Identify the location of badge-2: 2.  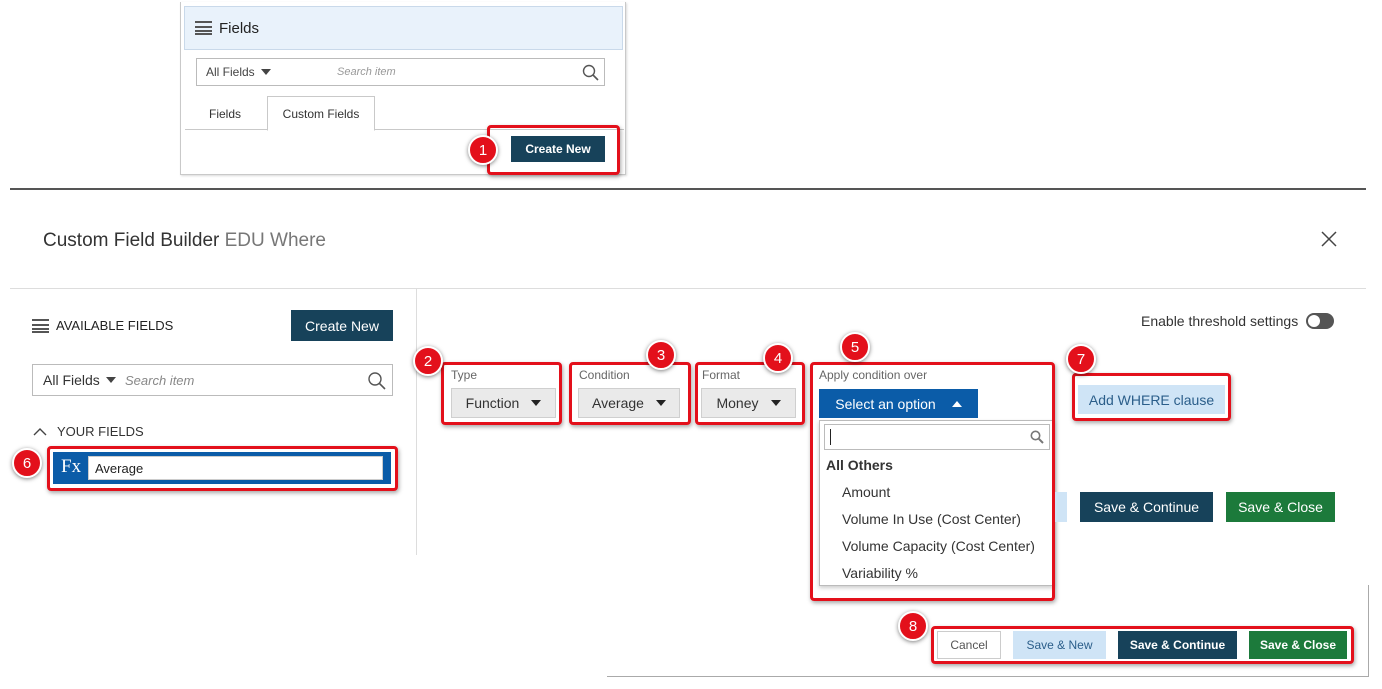
(428, 361).